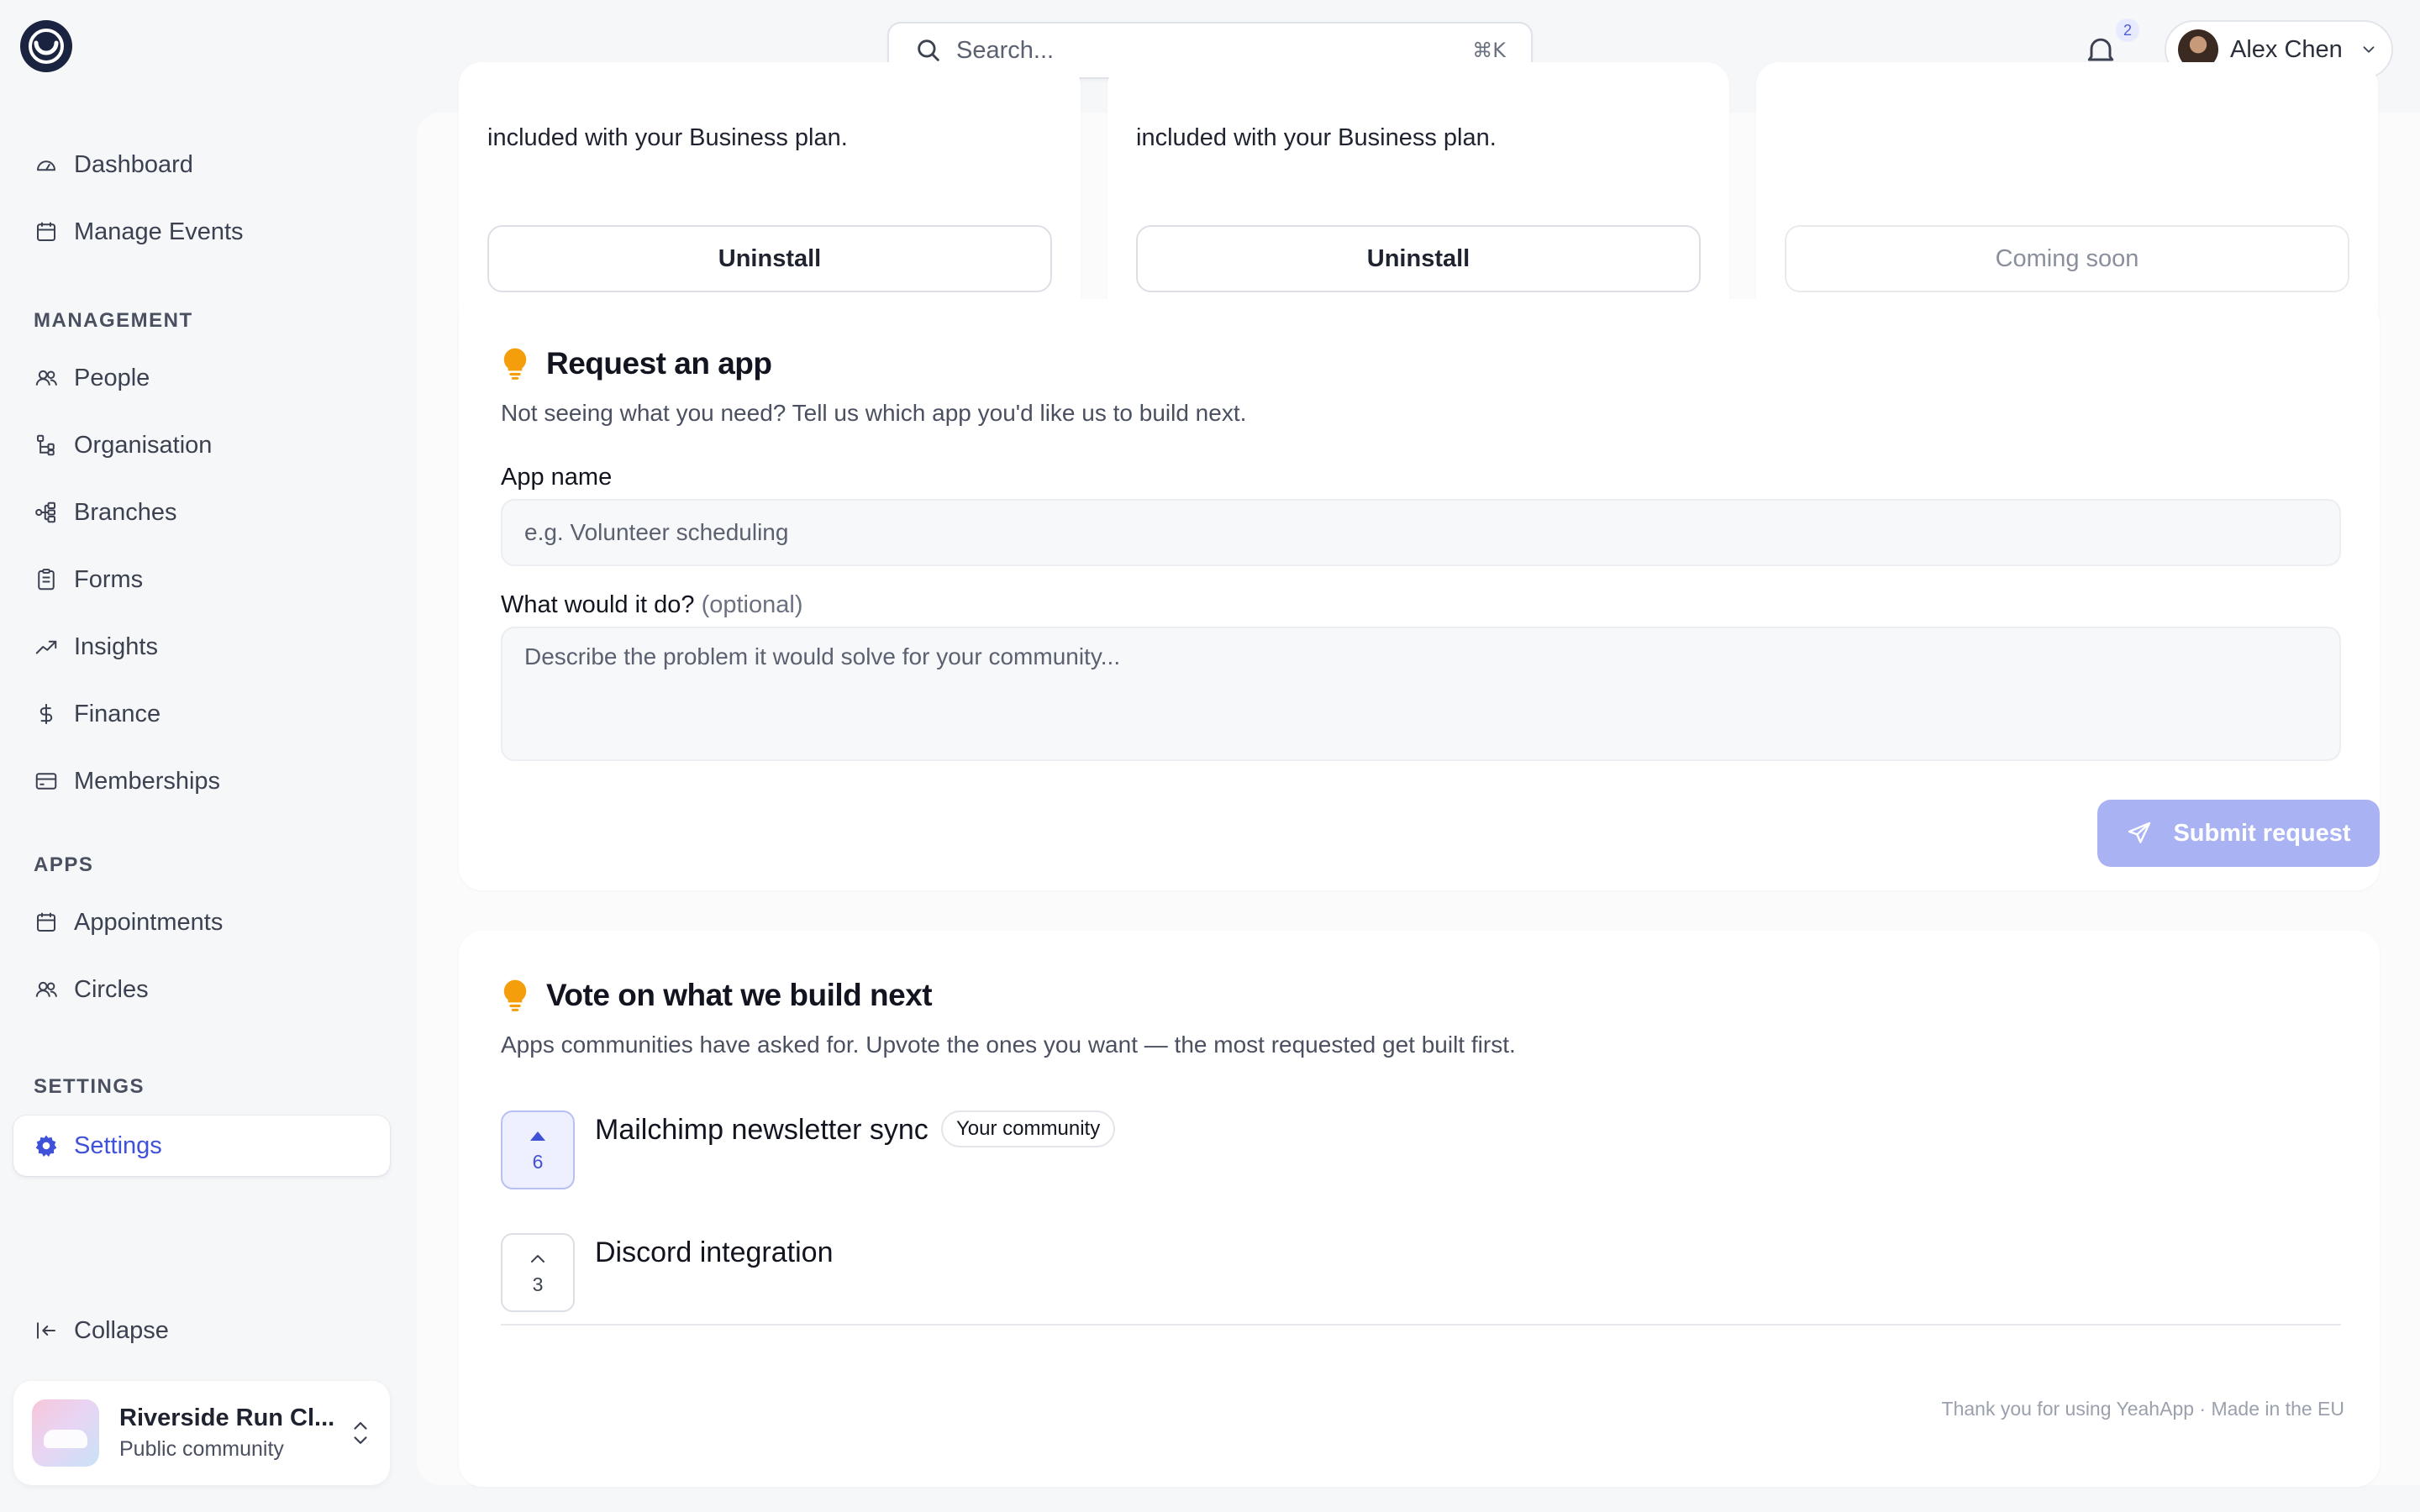 Image resolution: width=2420 pixels, height=1512 pixels. What do you see at coordinates (598, 604) in the screenshot?
I see `description-label-text: What would it do?` at bounding box center [598, 604].